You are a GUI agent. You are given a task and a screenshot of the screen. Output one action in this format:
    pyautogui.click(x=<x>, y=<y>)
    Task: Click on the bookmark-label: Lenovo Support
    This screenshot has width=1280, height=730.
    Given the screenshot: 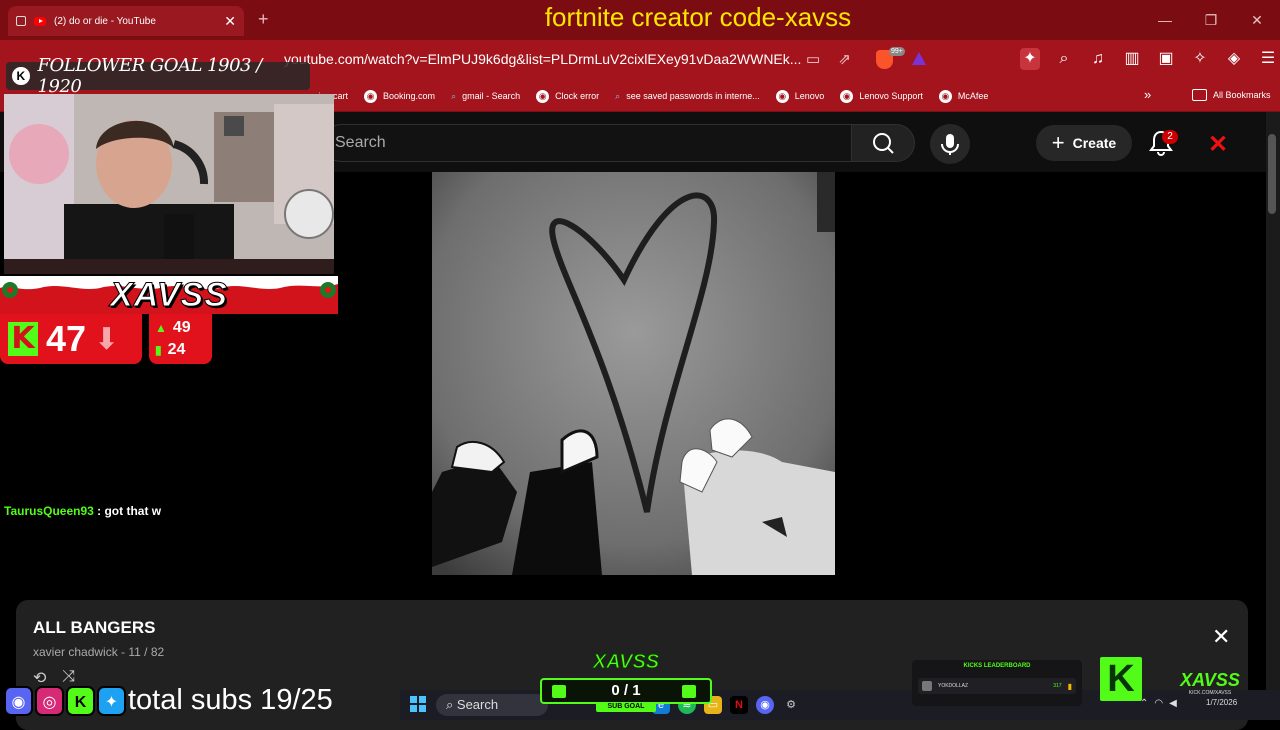 What is the action you would take?
    pyautogui.click(x=891, y=96)
    